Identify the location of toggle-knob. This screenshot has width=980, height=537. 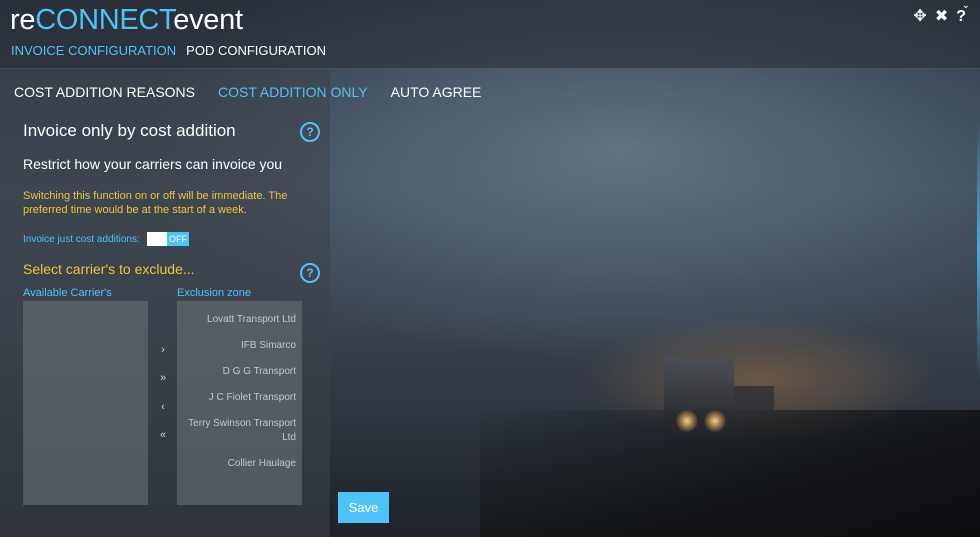
(157, 239).